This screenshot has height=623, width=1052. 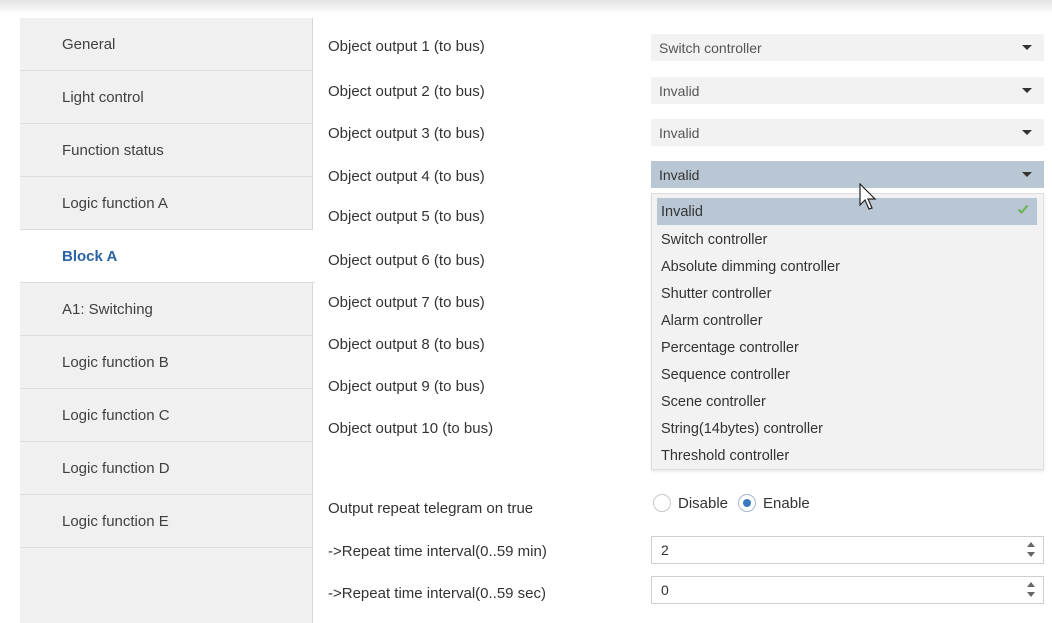 What do you see at coordinates (713, 401) in the screenshot?
I see `dropdown-option-label: Scene controller` at bounding box center [713, 401].